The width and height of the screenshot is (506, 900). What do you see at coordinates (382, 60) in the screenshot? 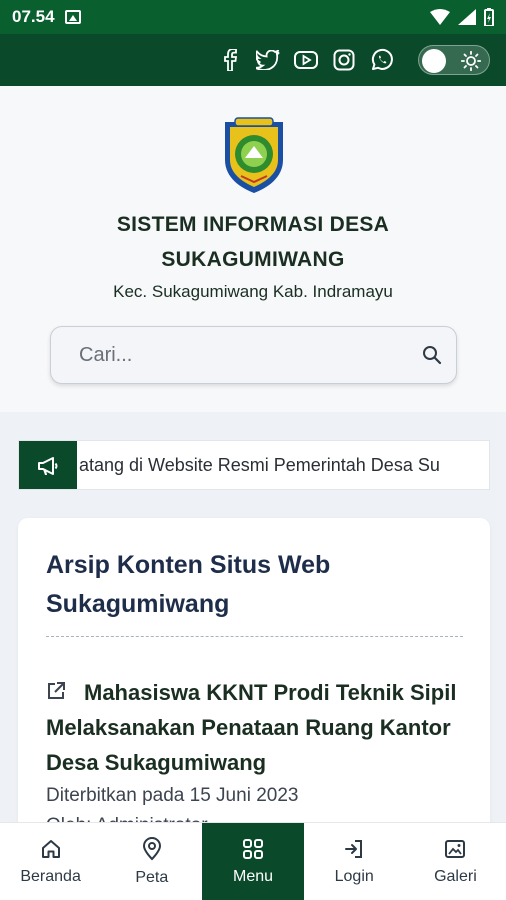
I see `whatsapp-icon` at bounding box center [382, 60].